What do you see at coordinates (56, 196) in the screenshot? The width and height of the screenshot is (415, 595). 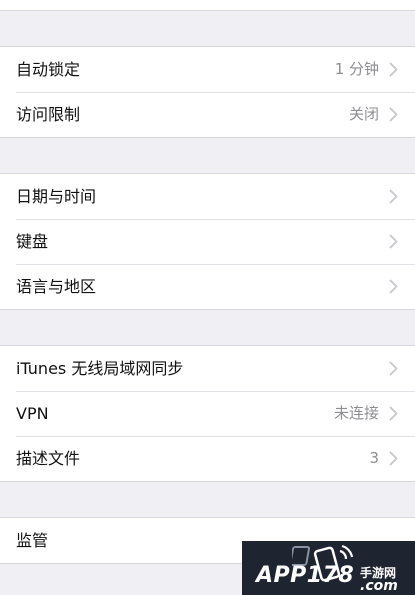 I see `date-time-label: 日期与时间` at bounding box center [56, 196].